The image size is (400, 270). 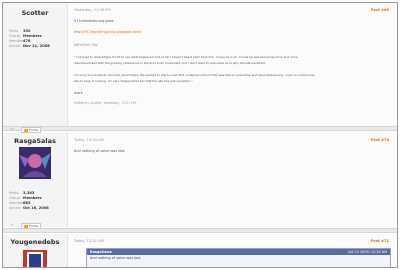 I want to click on post-signature: mark, so click(x=78, y=93).